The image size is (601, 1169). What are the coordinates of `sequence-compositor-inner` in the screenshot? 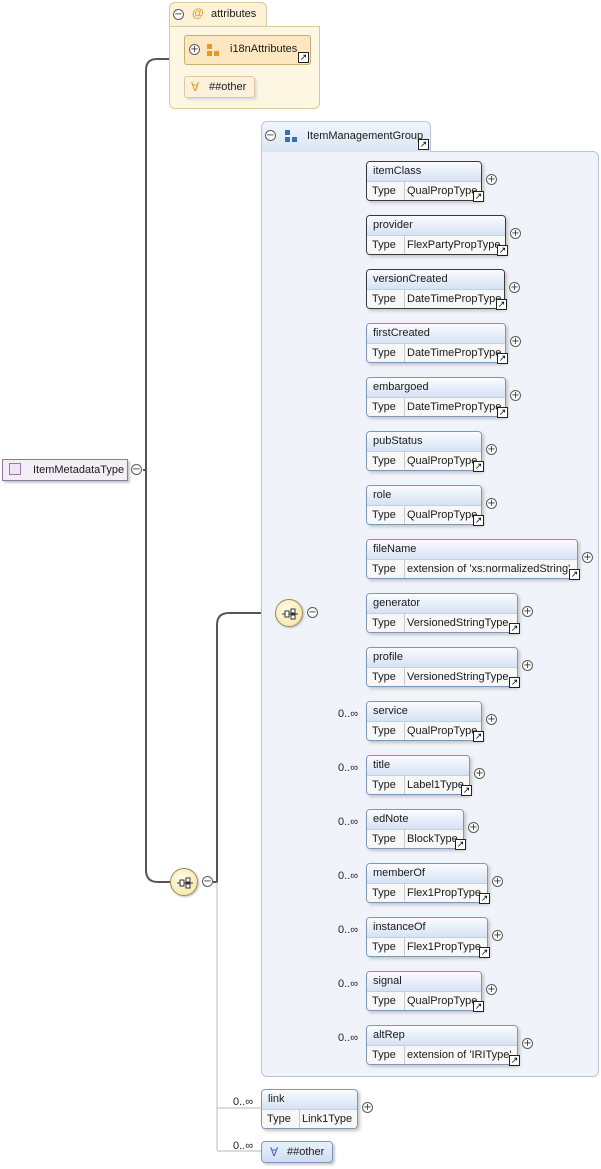 It's located at (289, 613).